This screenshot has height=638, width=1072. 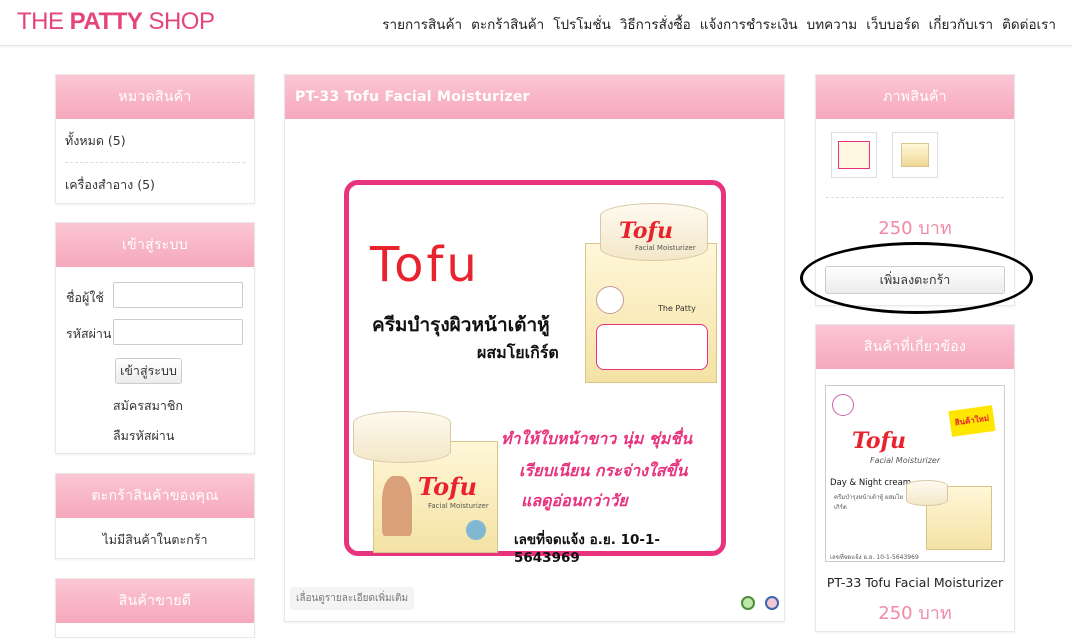 What do you see at coordinates (677, 308) in the screenshot?
I see `box-the-patty: The Patty` at bounding box center [677, 308].